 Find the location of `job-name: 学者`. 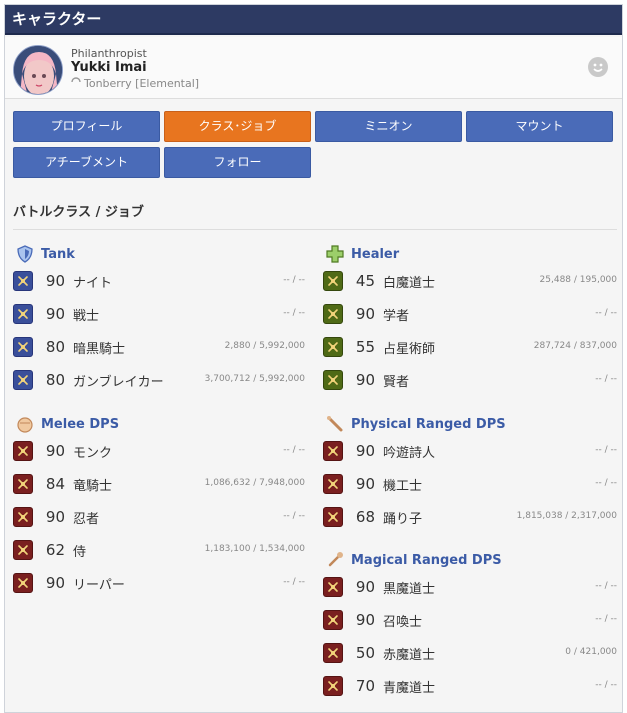

job-name: 学者 is located at coordinates (396, 316).